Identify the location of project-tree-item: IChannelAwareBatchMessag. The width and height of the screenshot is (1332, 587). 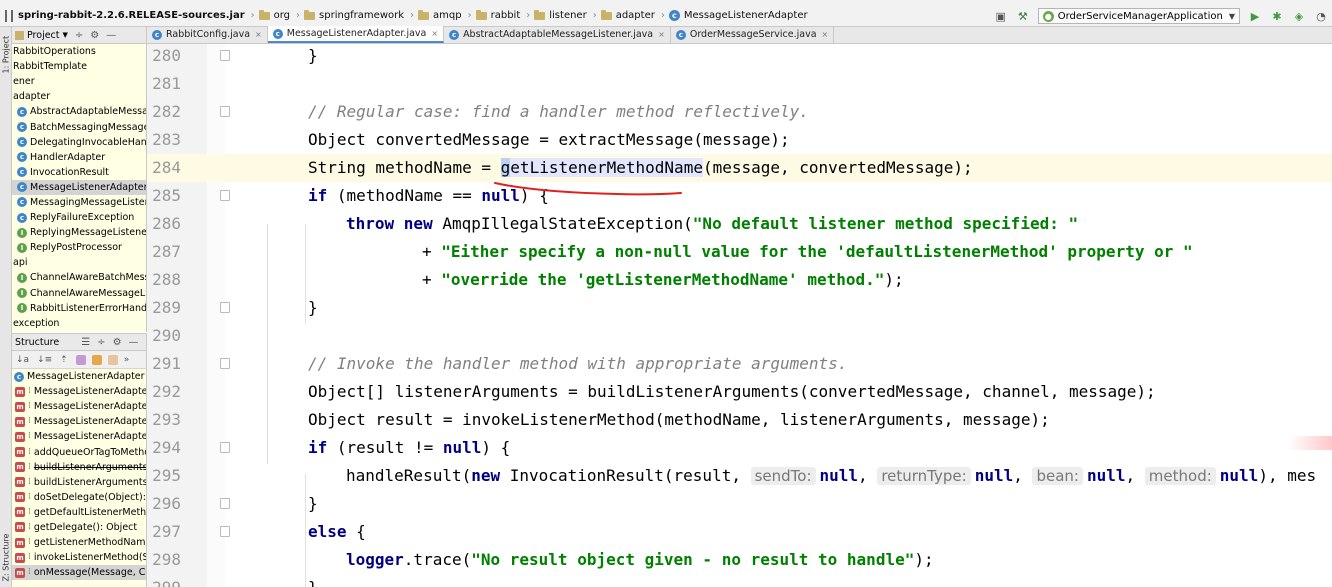
(79, 277).